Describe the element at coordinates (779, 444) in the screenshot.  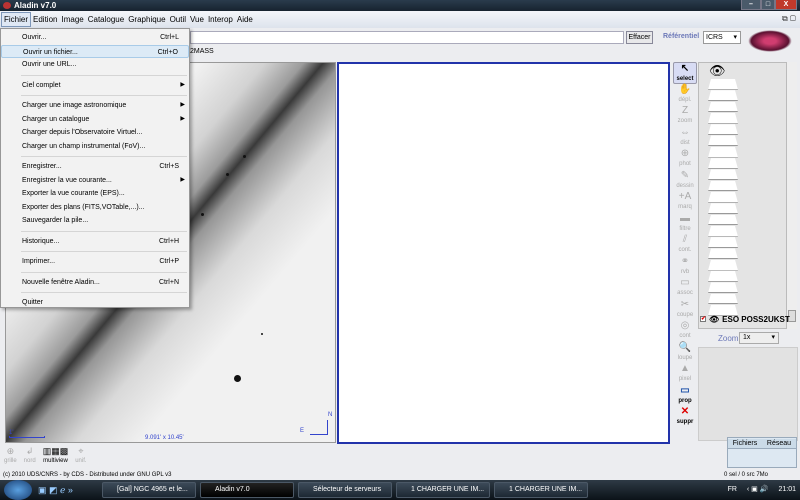
I see `tab-reseau: Réseau` at that location.